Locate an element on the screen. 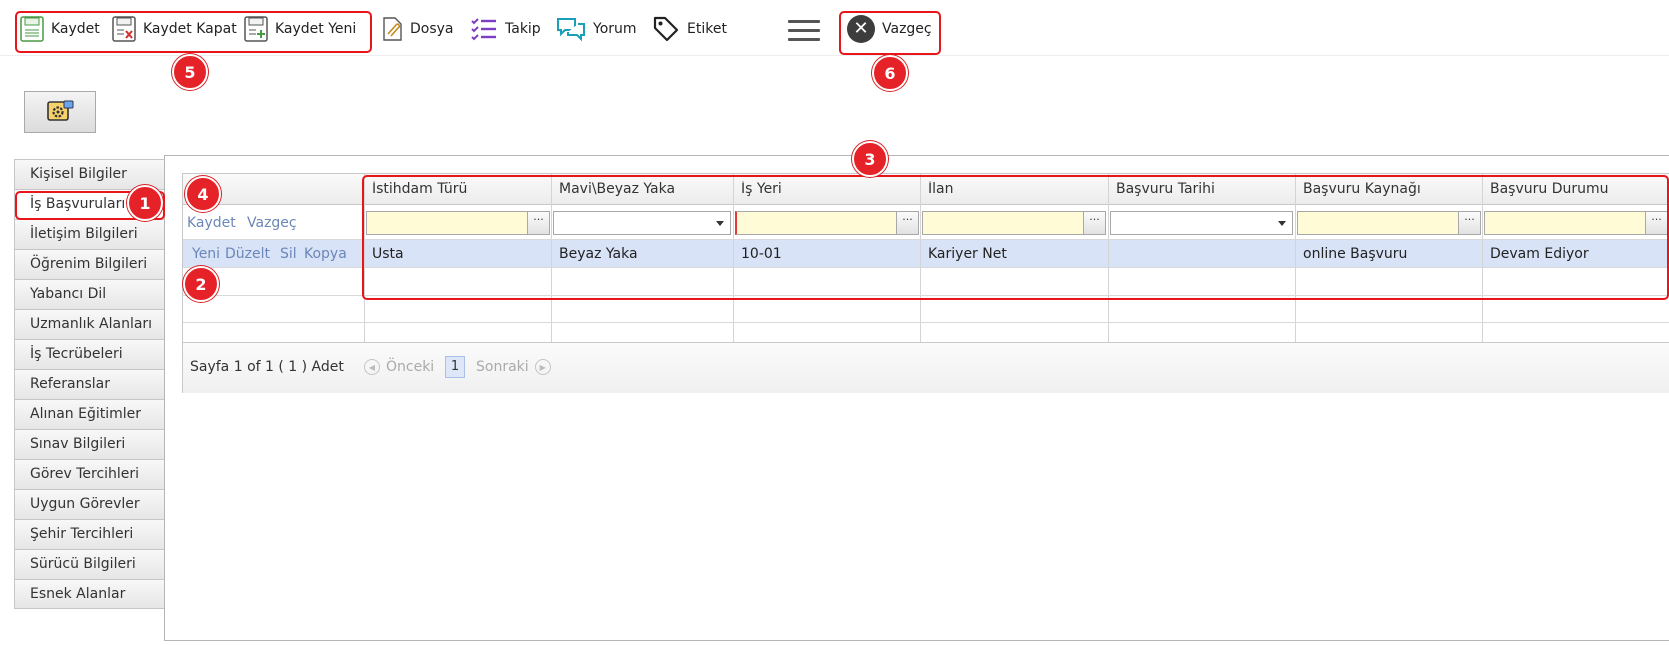 The height and width of the screenshot is (645, 1669). column-header-application-date: Başvuru Tarihi is located at coordinates (1165, 189).